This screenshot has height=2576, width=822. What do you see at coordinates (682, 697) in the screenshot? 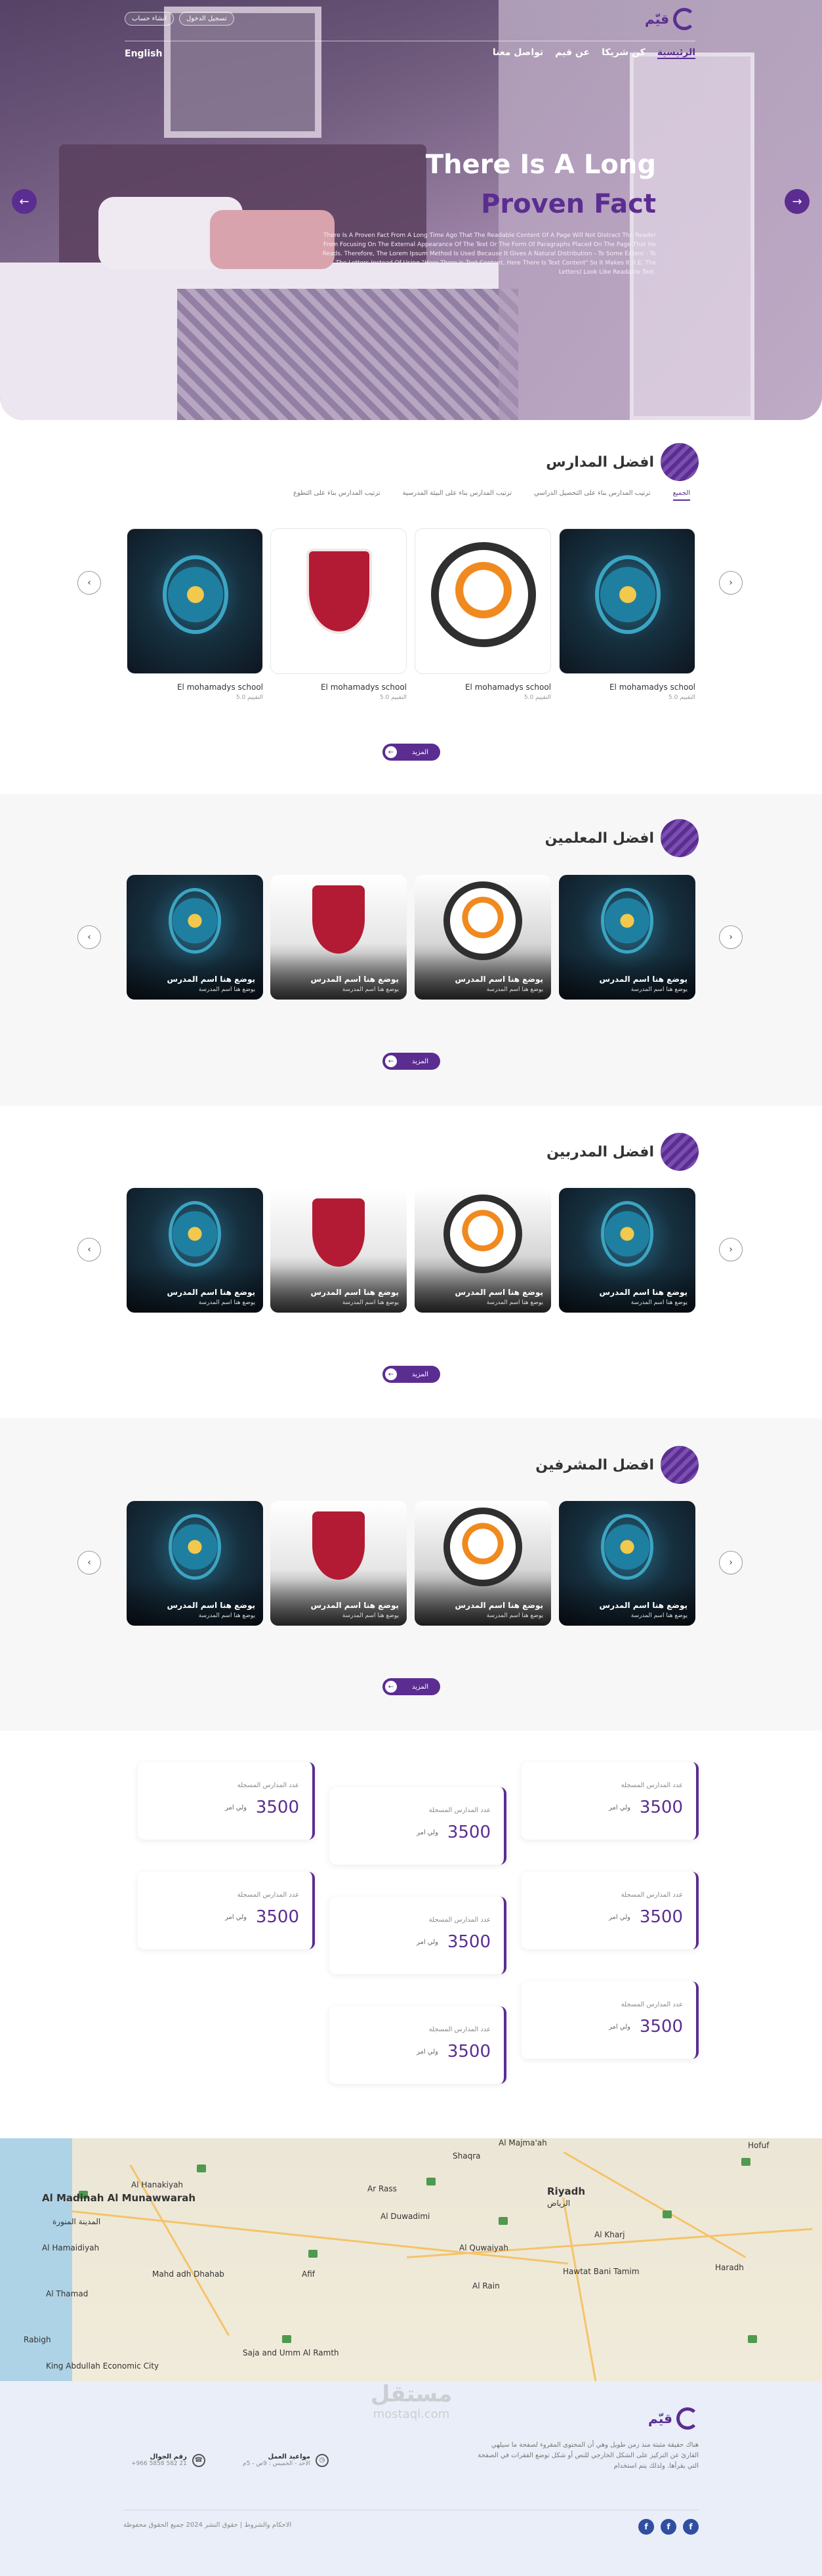
I see `school-rating: التقييم 5.0` at bounding box center [682, 697].